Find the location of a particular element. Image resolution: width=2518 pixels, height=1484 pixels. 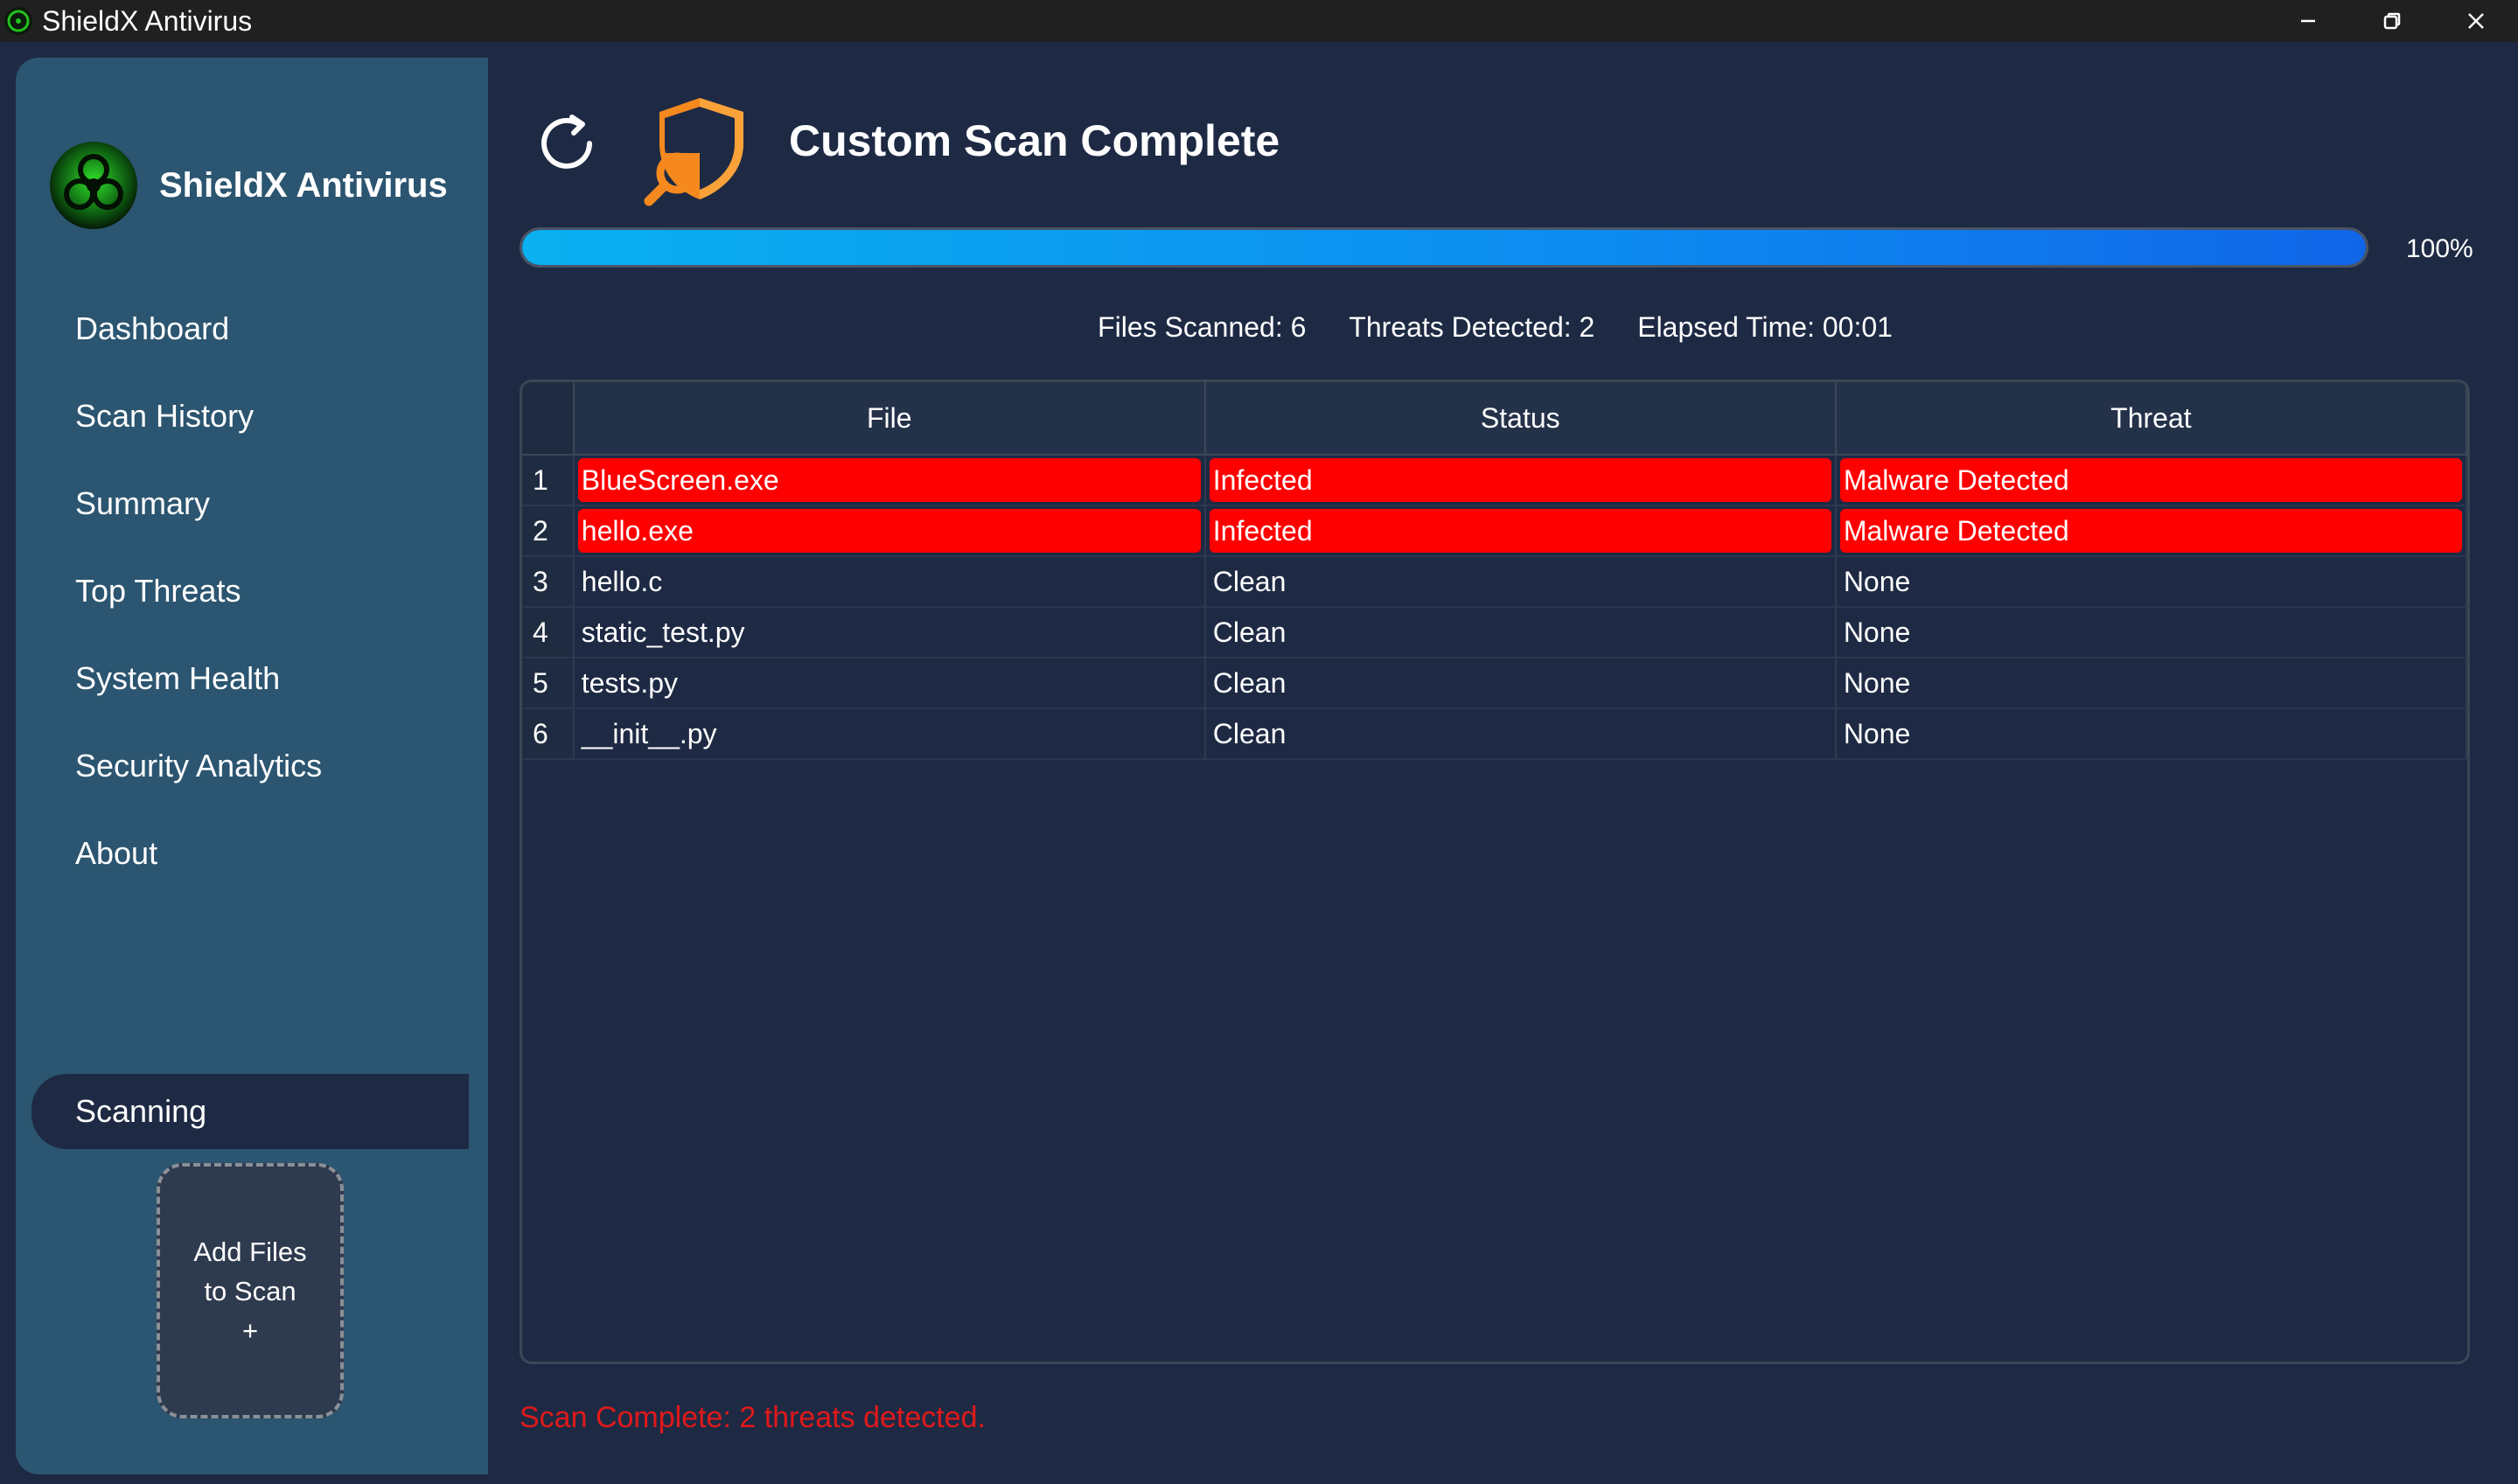

row-number: 2 is located at coordinates (548, 531).